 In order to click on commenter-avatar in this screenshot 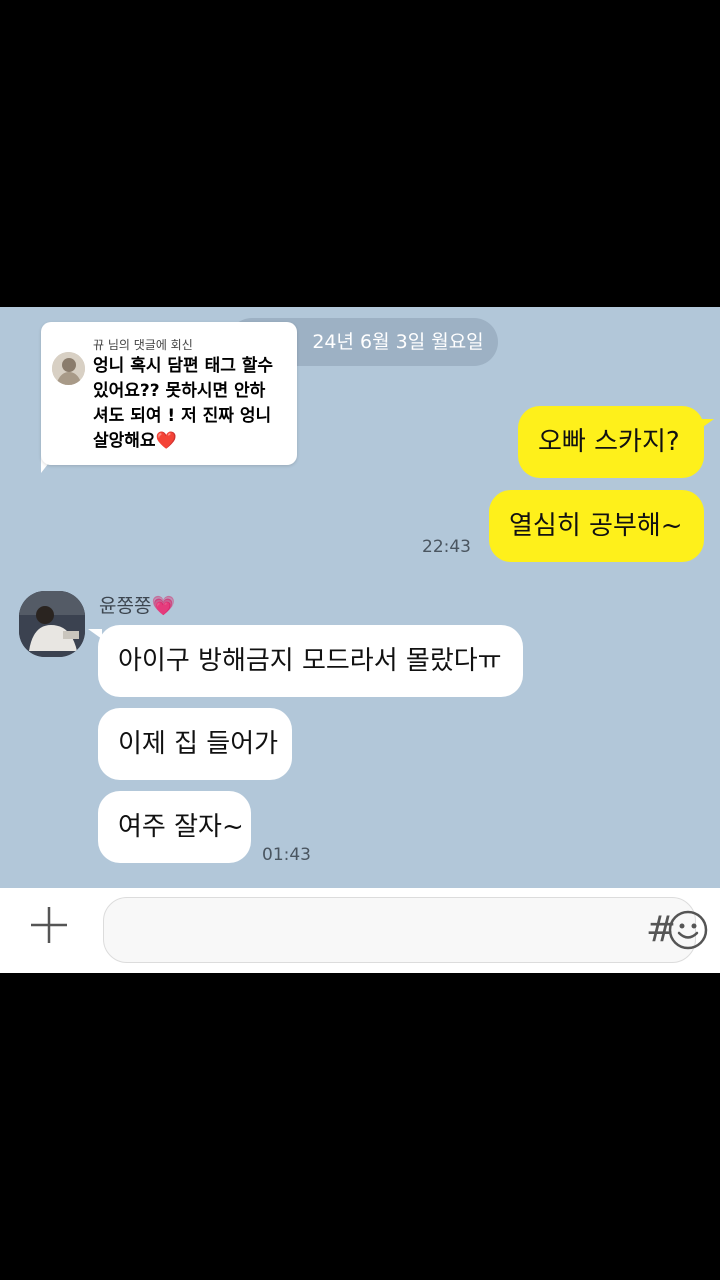, I will do `click(68, 368)`.